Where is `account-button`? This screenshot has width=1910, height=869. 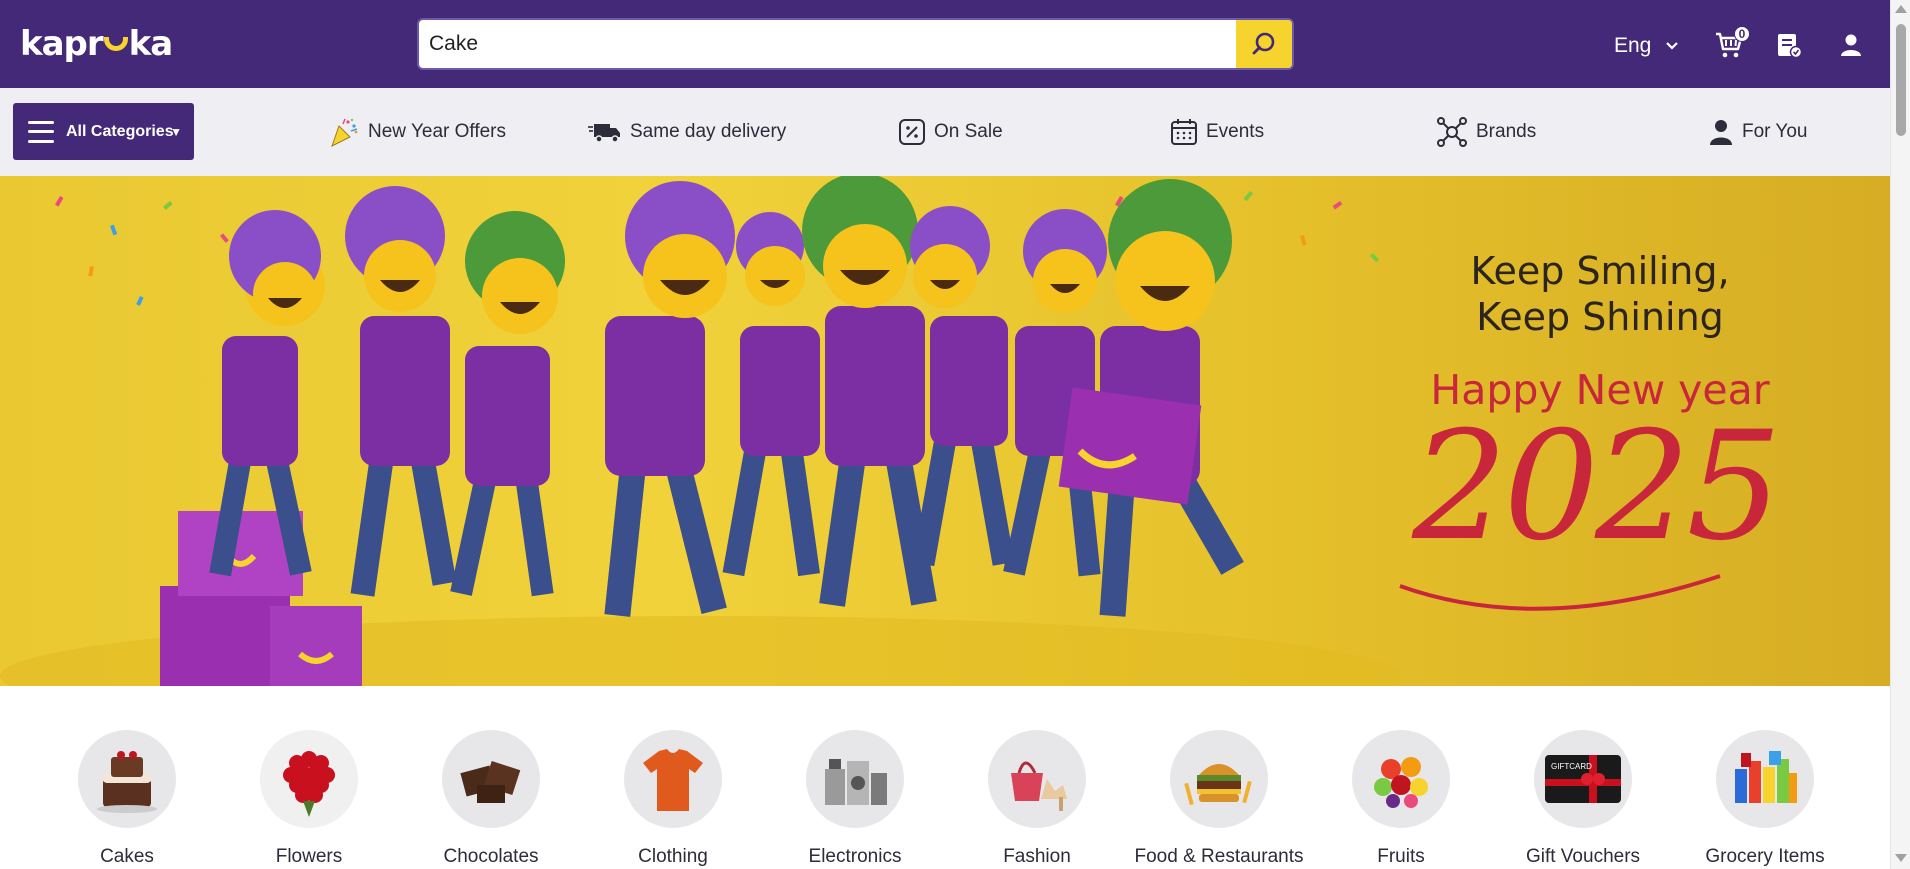
account-button is located at coordinates (1851, 45).